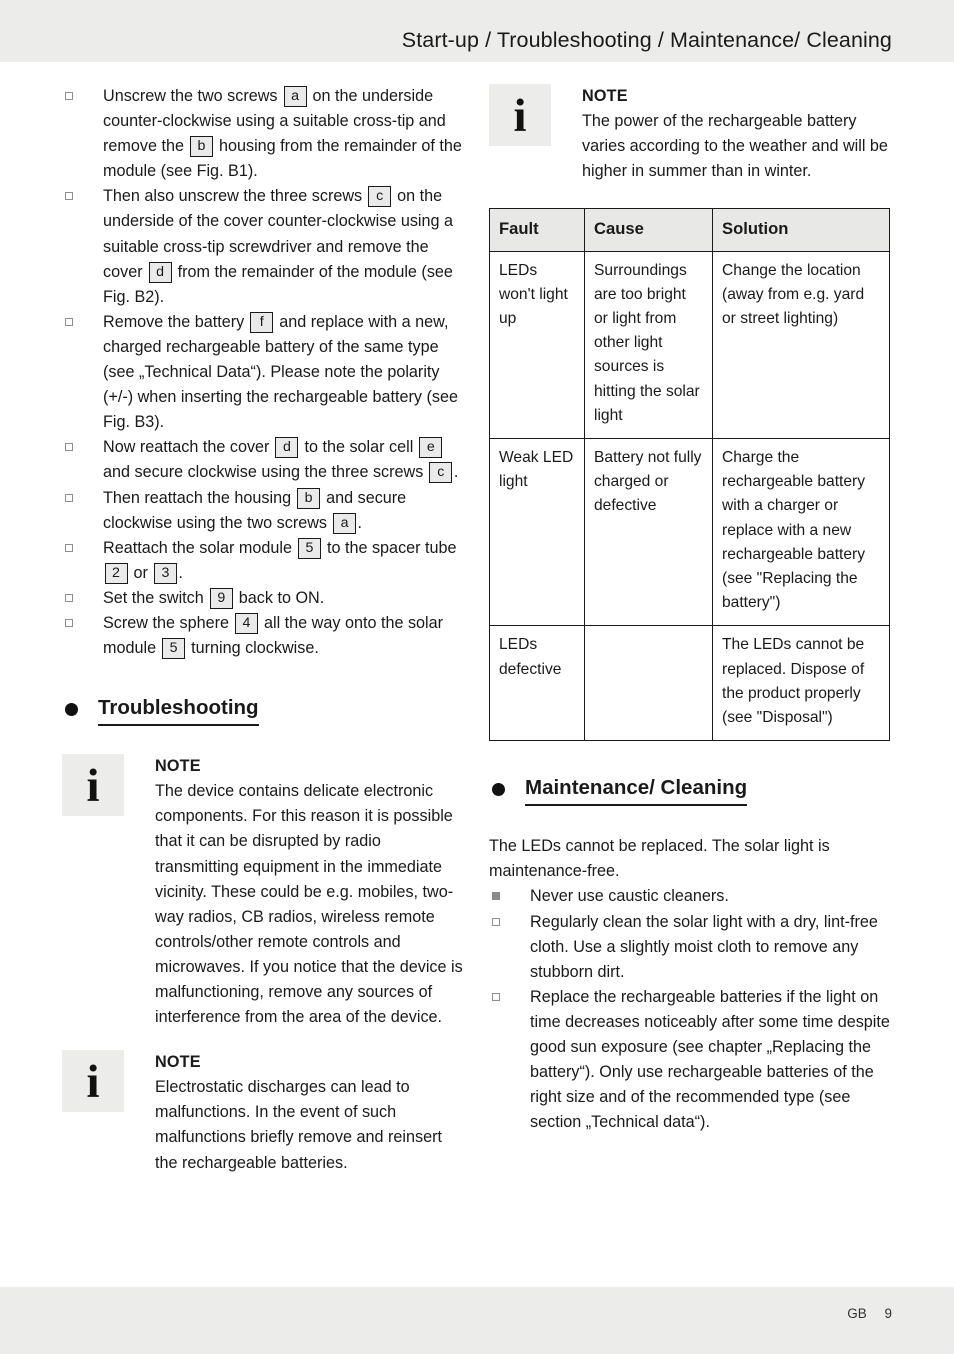  Describe the element at coordinates (221, 598) in the screenshot. I see `part-reference-badge: 9` at that location.